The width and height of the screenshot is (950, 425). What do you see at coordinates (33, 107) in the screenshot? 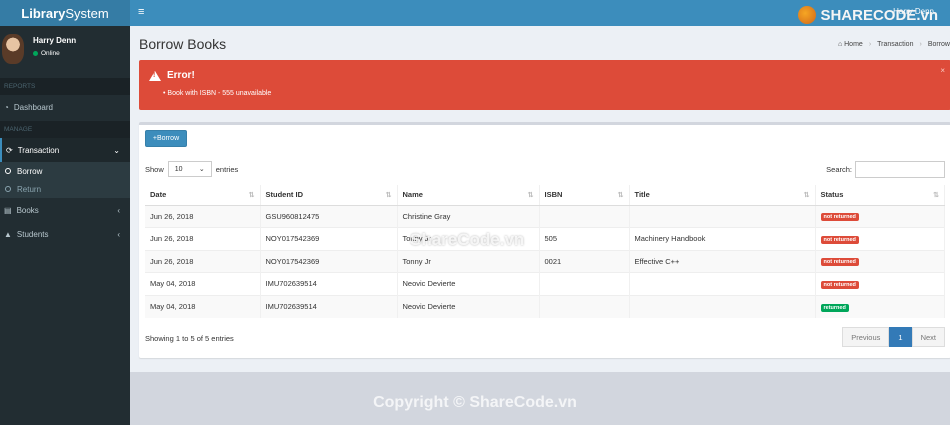
I see `sidebar-item-label: Dashboard` at bounding box center [33, 107].